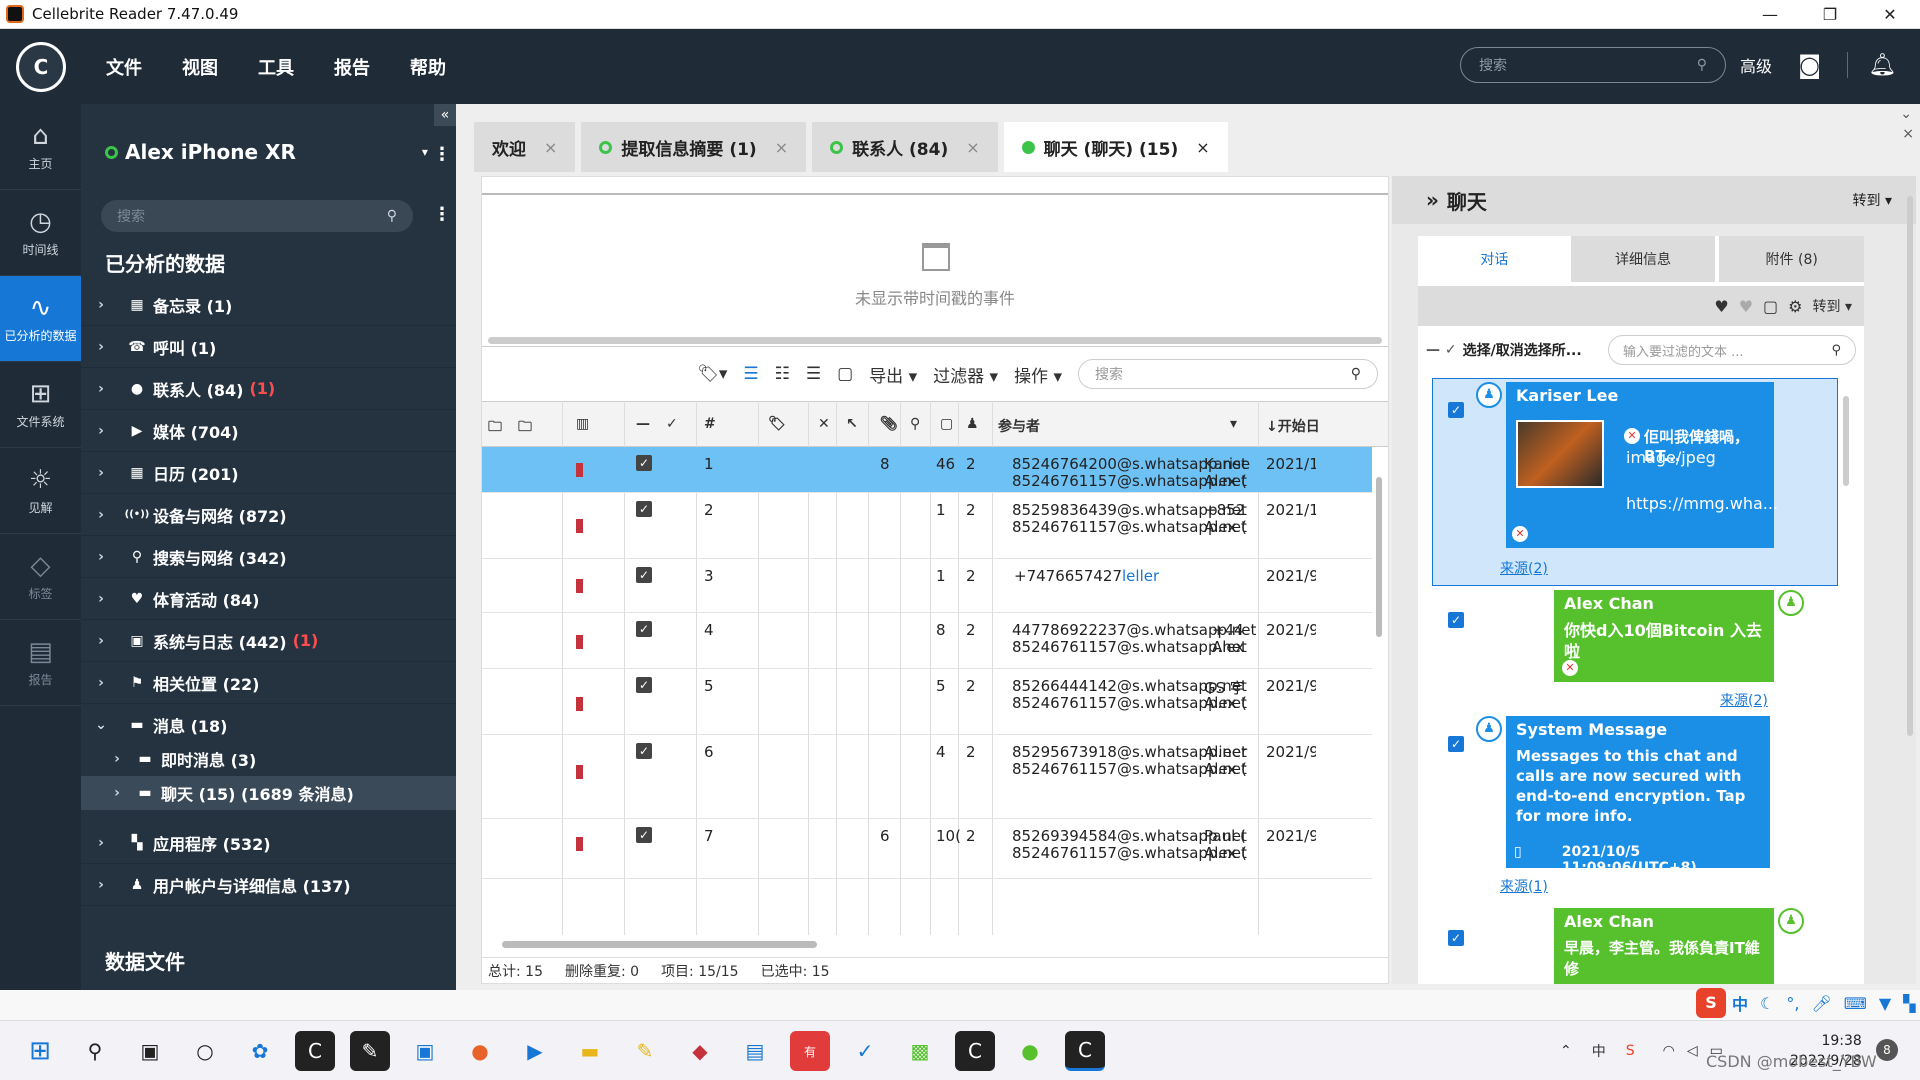  I want to click on tree-item-fitness: › ♥ 体育活动 (84), so click(268, 599).